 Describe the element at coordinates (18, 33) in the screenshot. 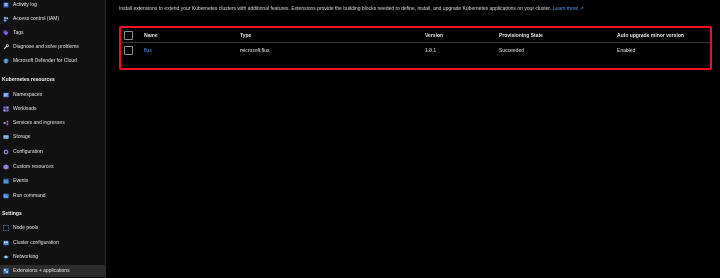

I see `sidebar-item-label: Tags` at that location.